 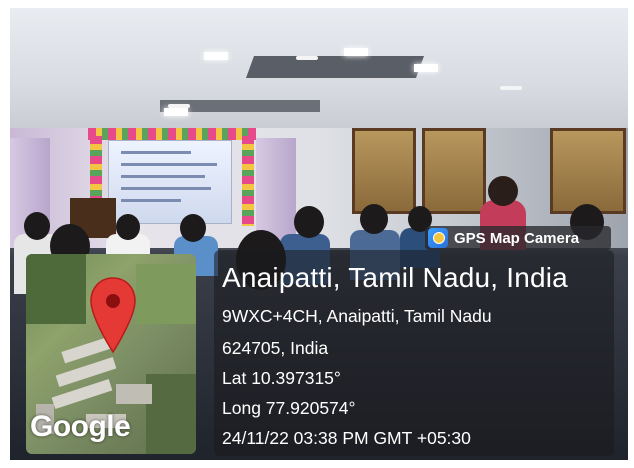 I want to click on projector-screen, so click(x=170, y=182).